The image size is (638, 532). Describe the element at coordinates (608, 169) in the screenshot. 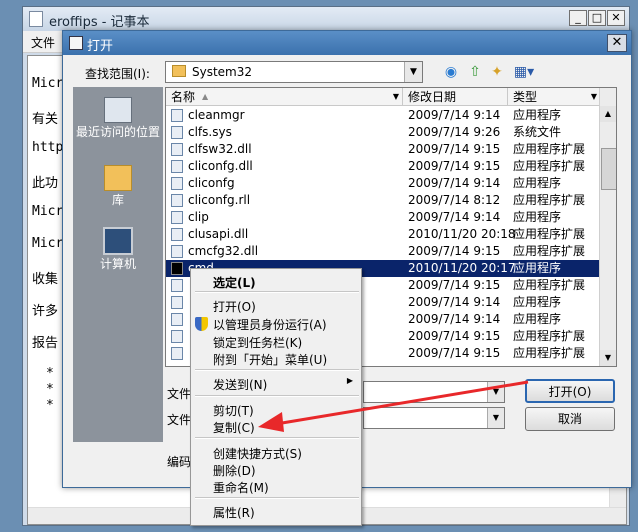

I see `scrollbar-thumb` at that location.